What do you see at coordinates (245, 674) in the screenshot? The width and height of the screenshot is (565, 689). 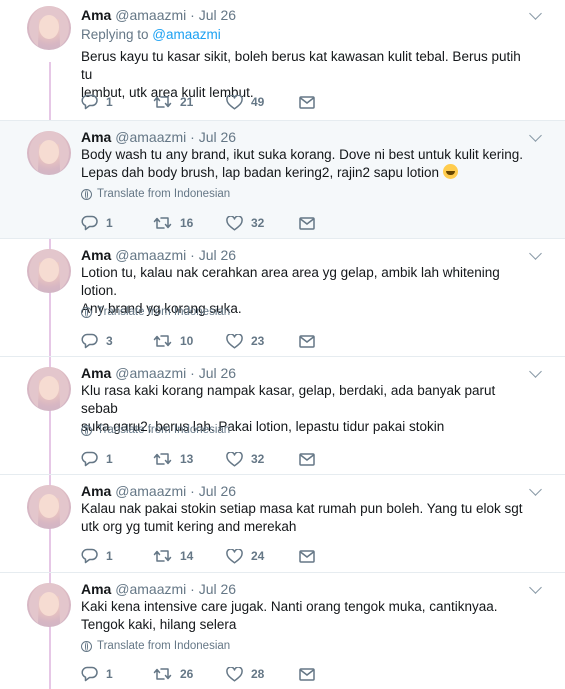 I see `like-button: 28` at bounding box center [245, 674].